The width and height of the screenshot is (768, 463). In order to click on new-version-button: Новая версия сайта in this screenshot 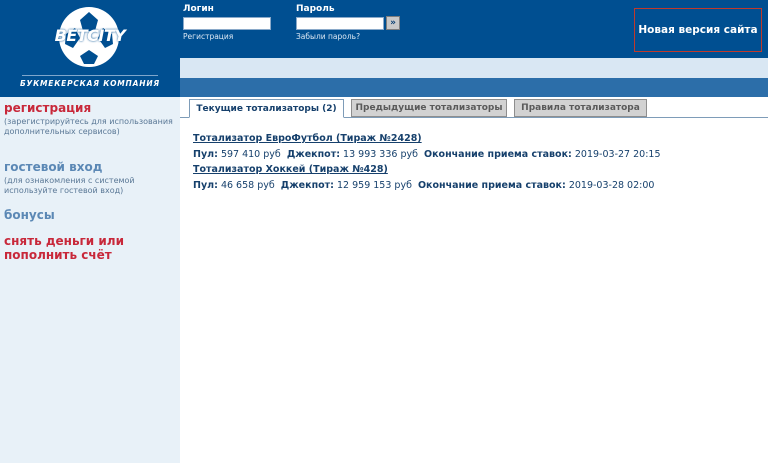, I will do `click(698, 30)`.